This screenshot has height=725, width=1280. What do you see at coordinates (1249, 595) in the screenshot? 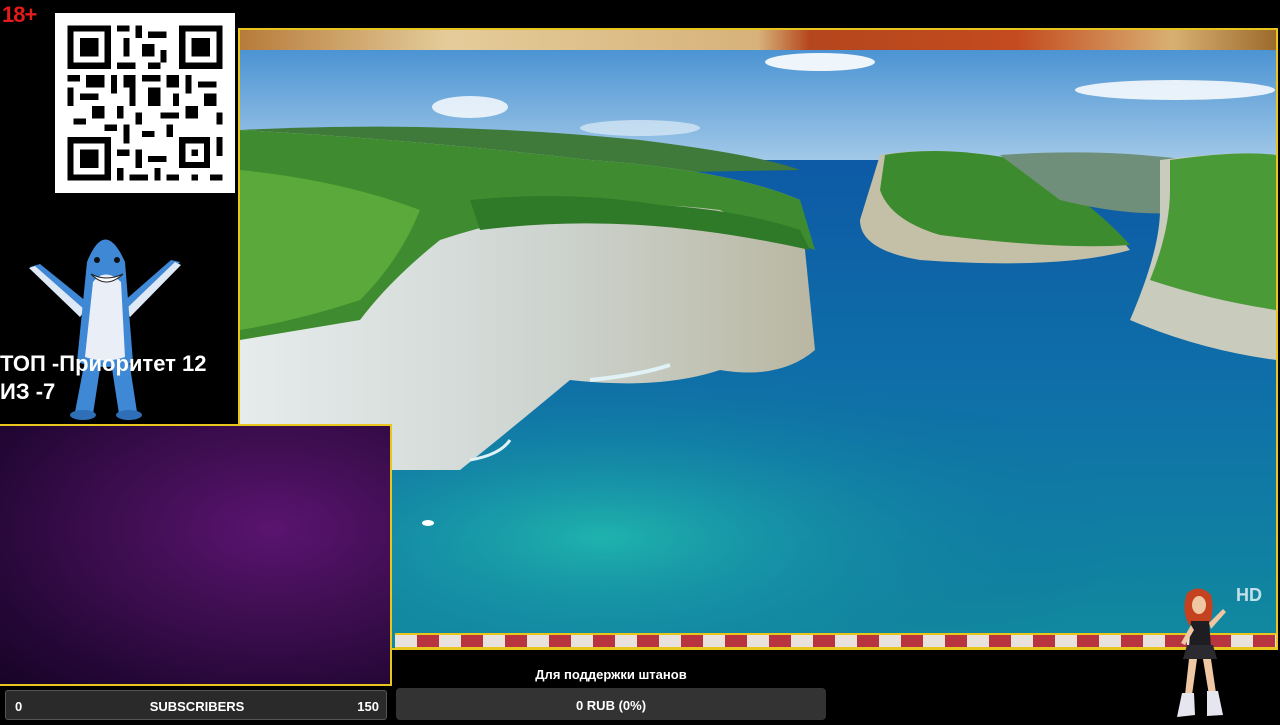
I see `hd-quality-badge: HD` at bounding box center [1249, 595].